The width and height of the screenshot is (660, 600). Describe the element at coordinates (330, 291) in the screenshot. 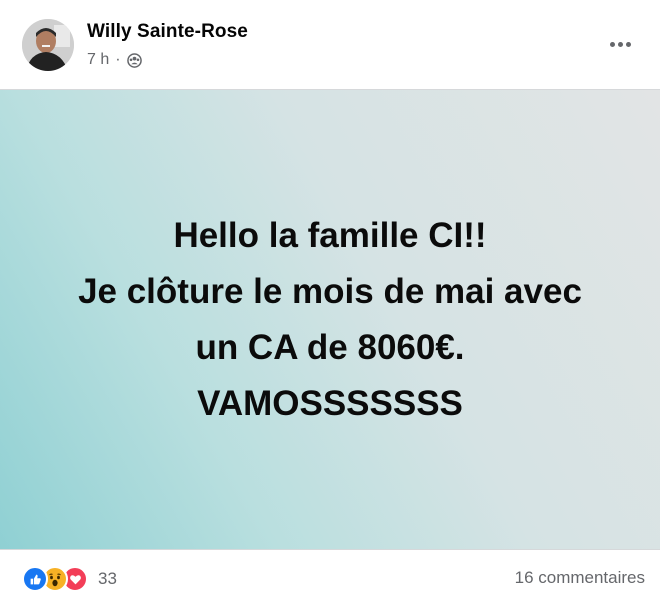

I see `post-text-line: Je clôture le mois de mai avec` at that location.